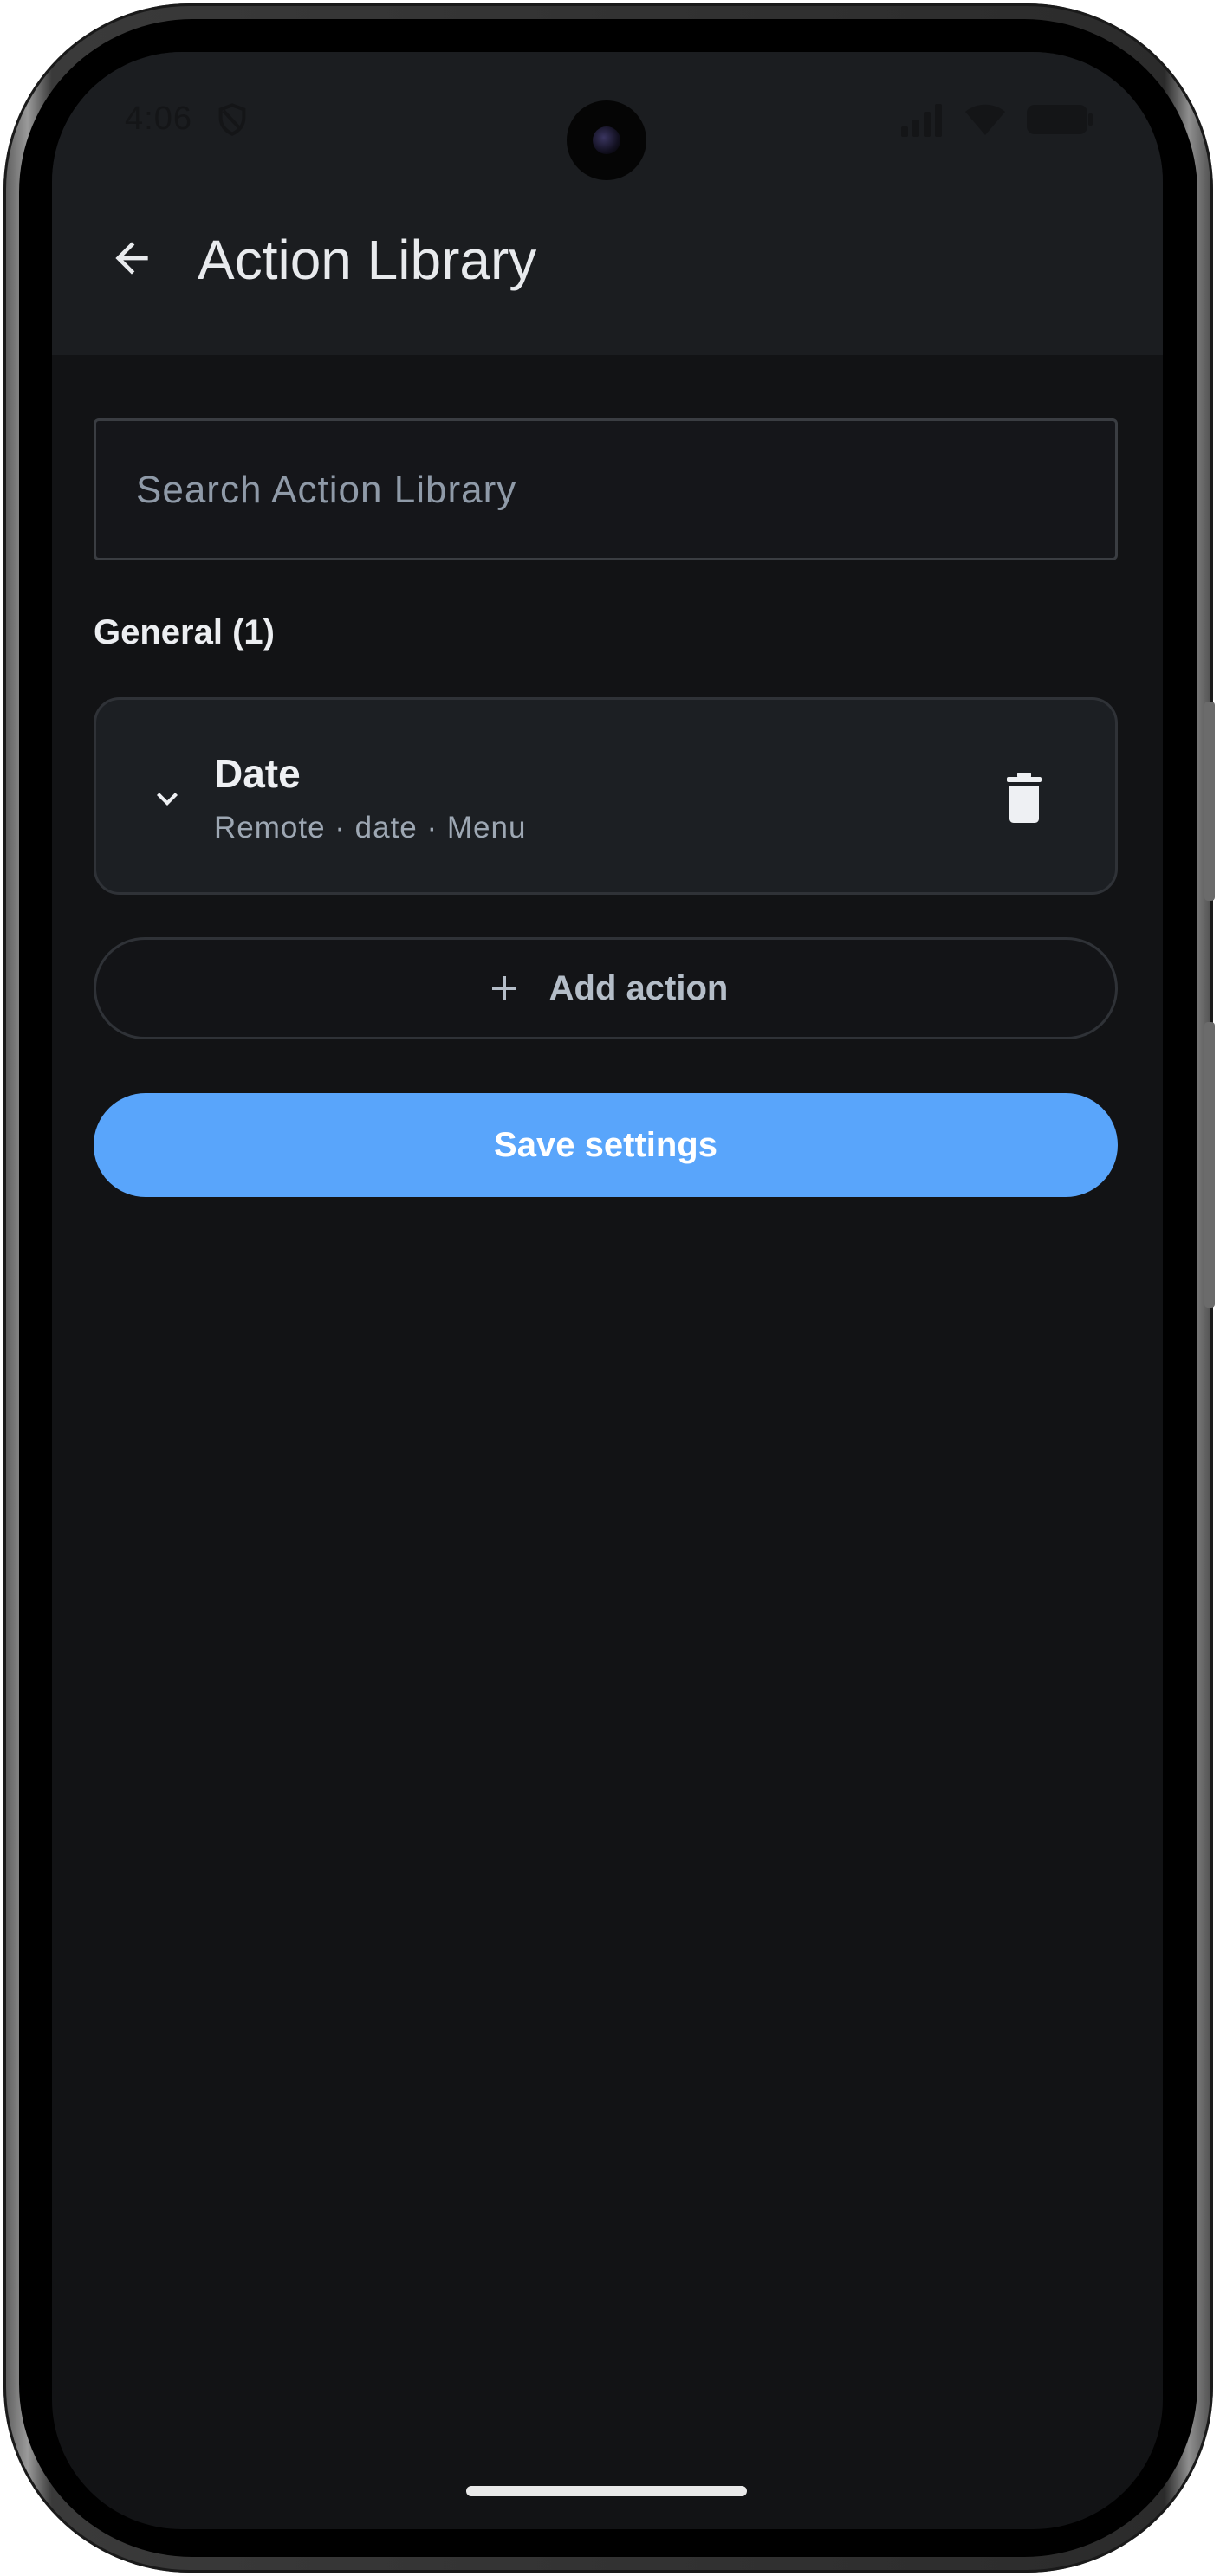 This screenshot has width=1220, height=2576. What do you see at coordinates (607, 203) in the screenshot?
I see `app-bar: 4:06 Action Library` at bounding box center [607, 203].